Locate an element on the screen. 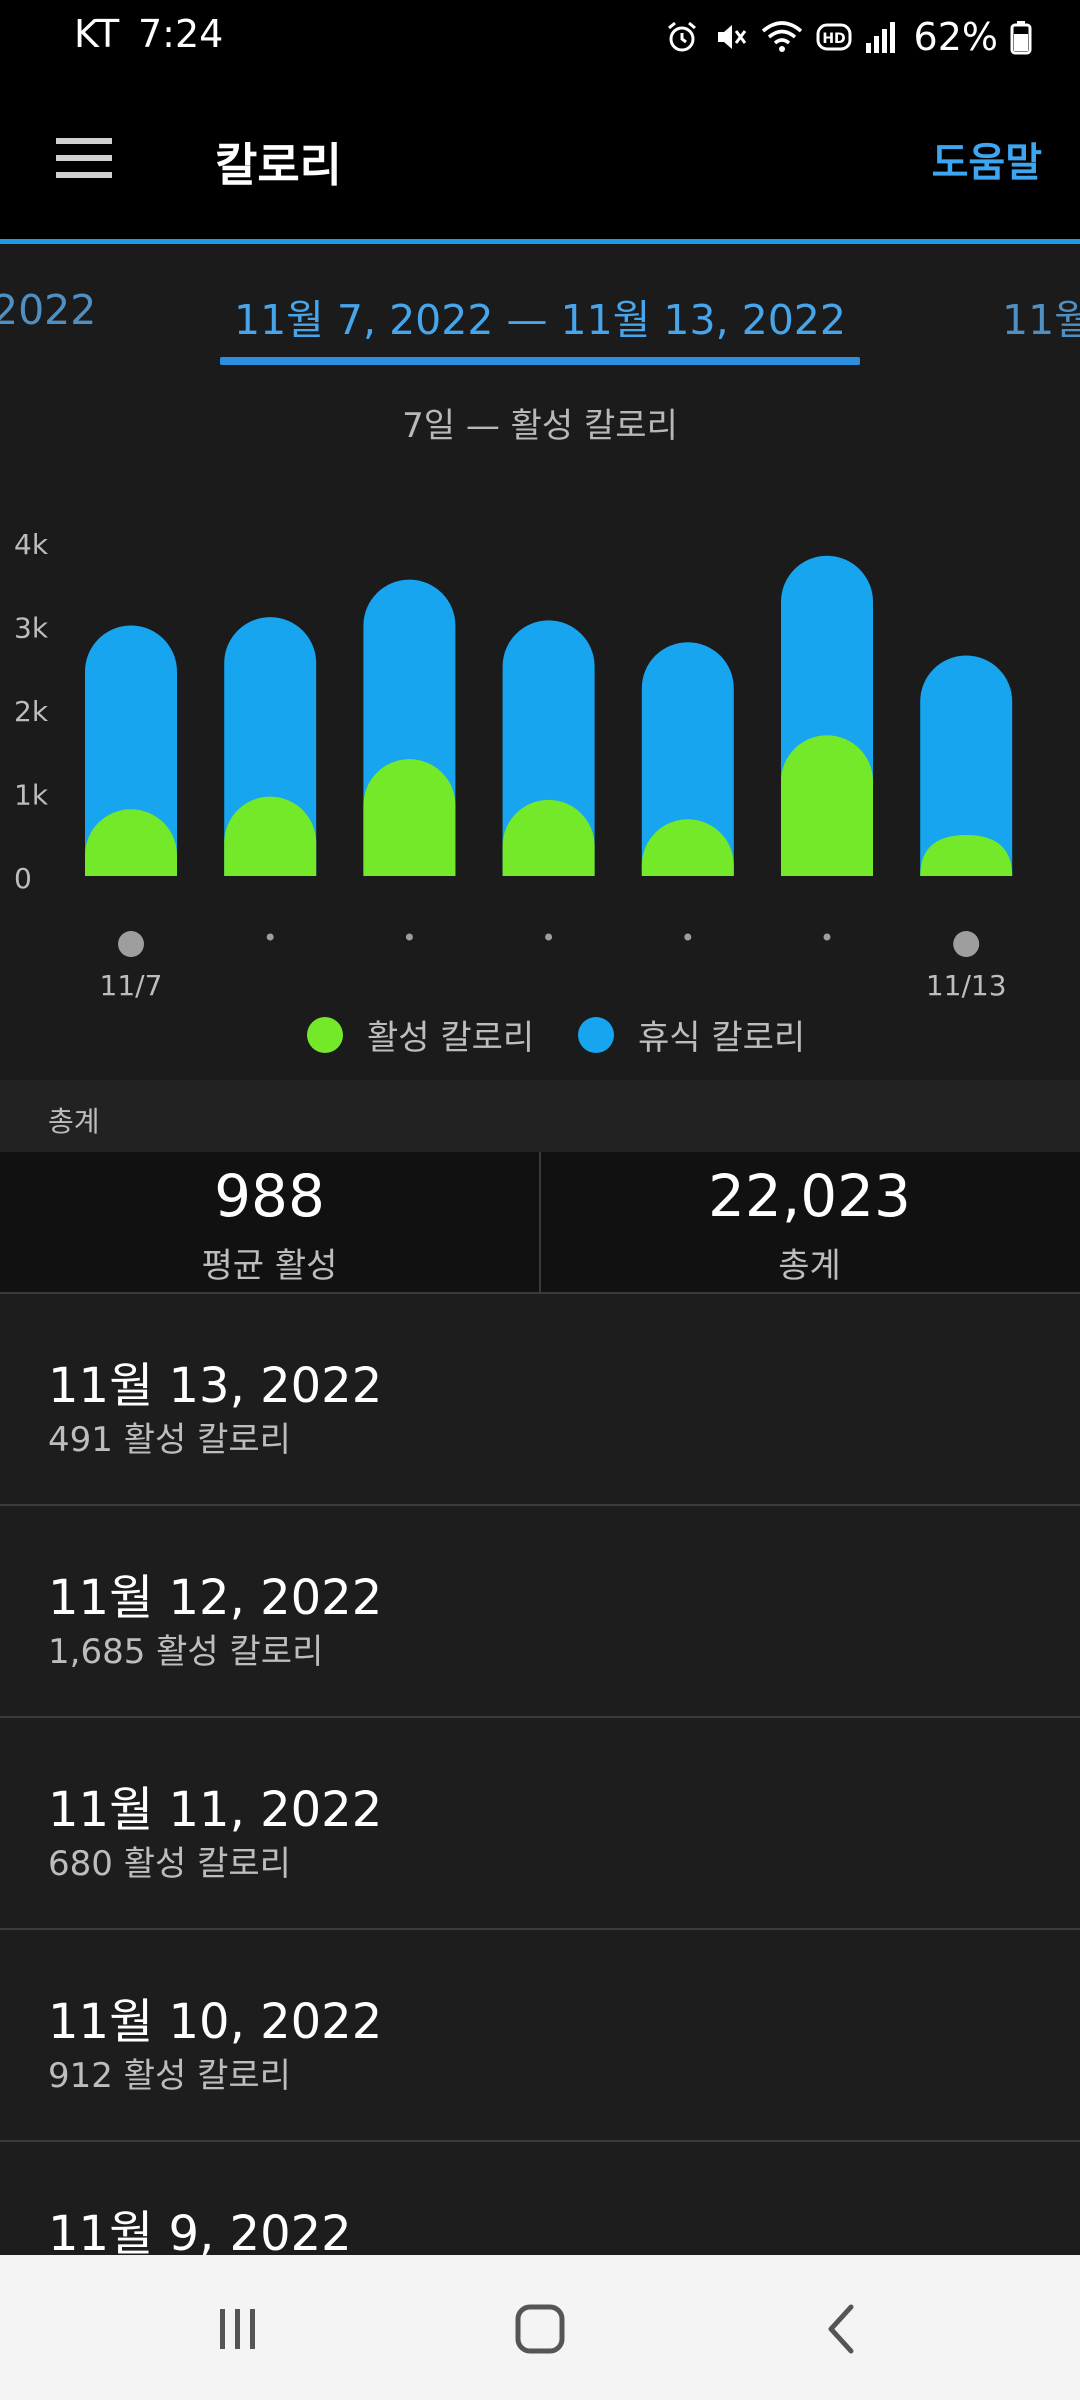  list-item-calories: 912 활성 칼로리 is located at coordinates (169, 2076).